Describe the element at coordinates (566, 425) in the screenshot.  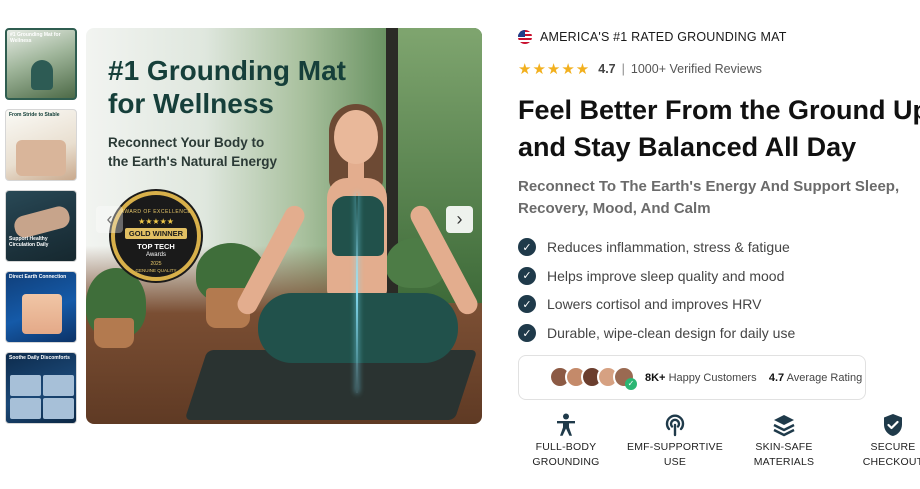
I see `person-icon` at that location.